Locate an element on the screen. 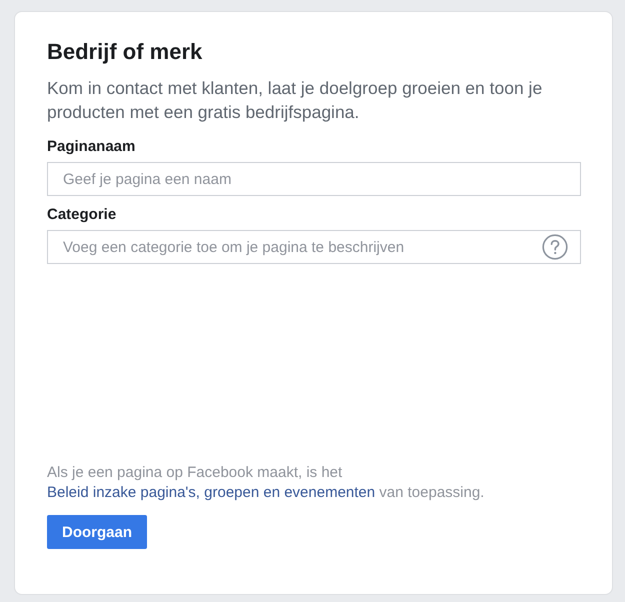  notice-text: Als je een pagina op Facebook maakt, is het Beleid inzake pagina's, groepen en evenementen van toepassing. is located at coordinates (266, 483).